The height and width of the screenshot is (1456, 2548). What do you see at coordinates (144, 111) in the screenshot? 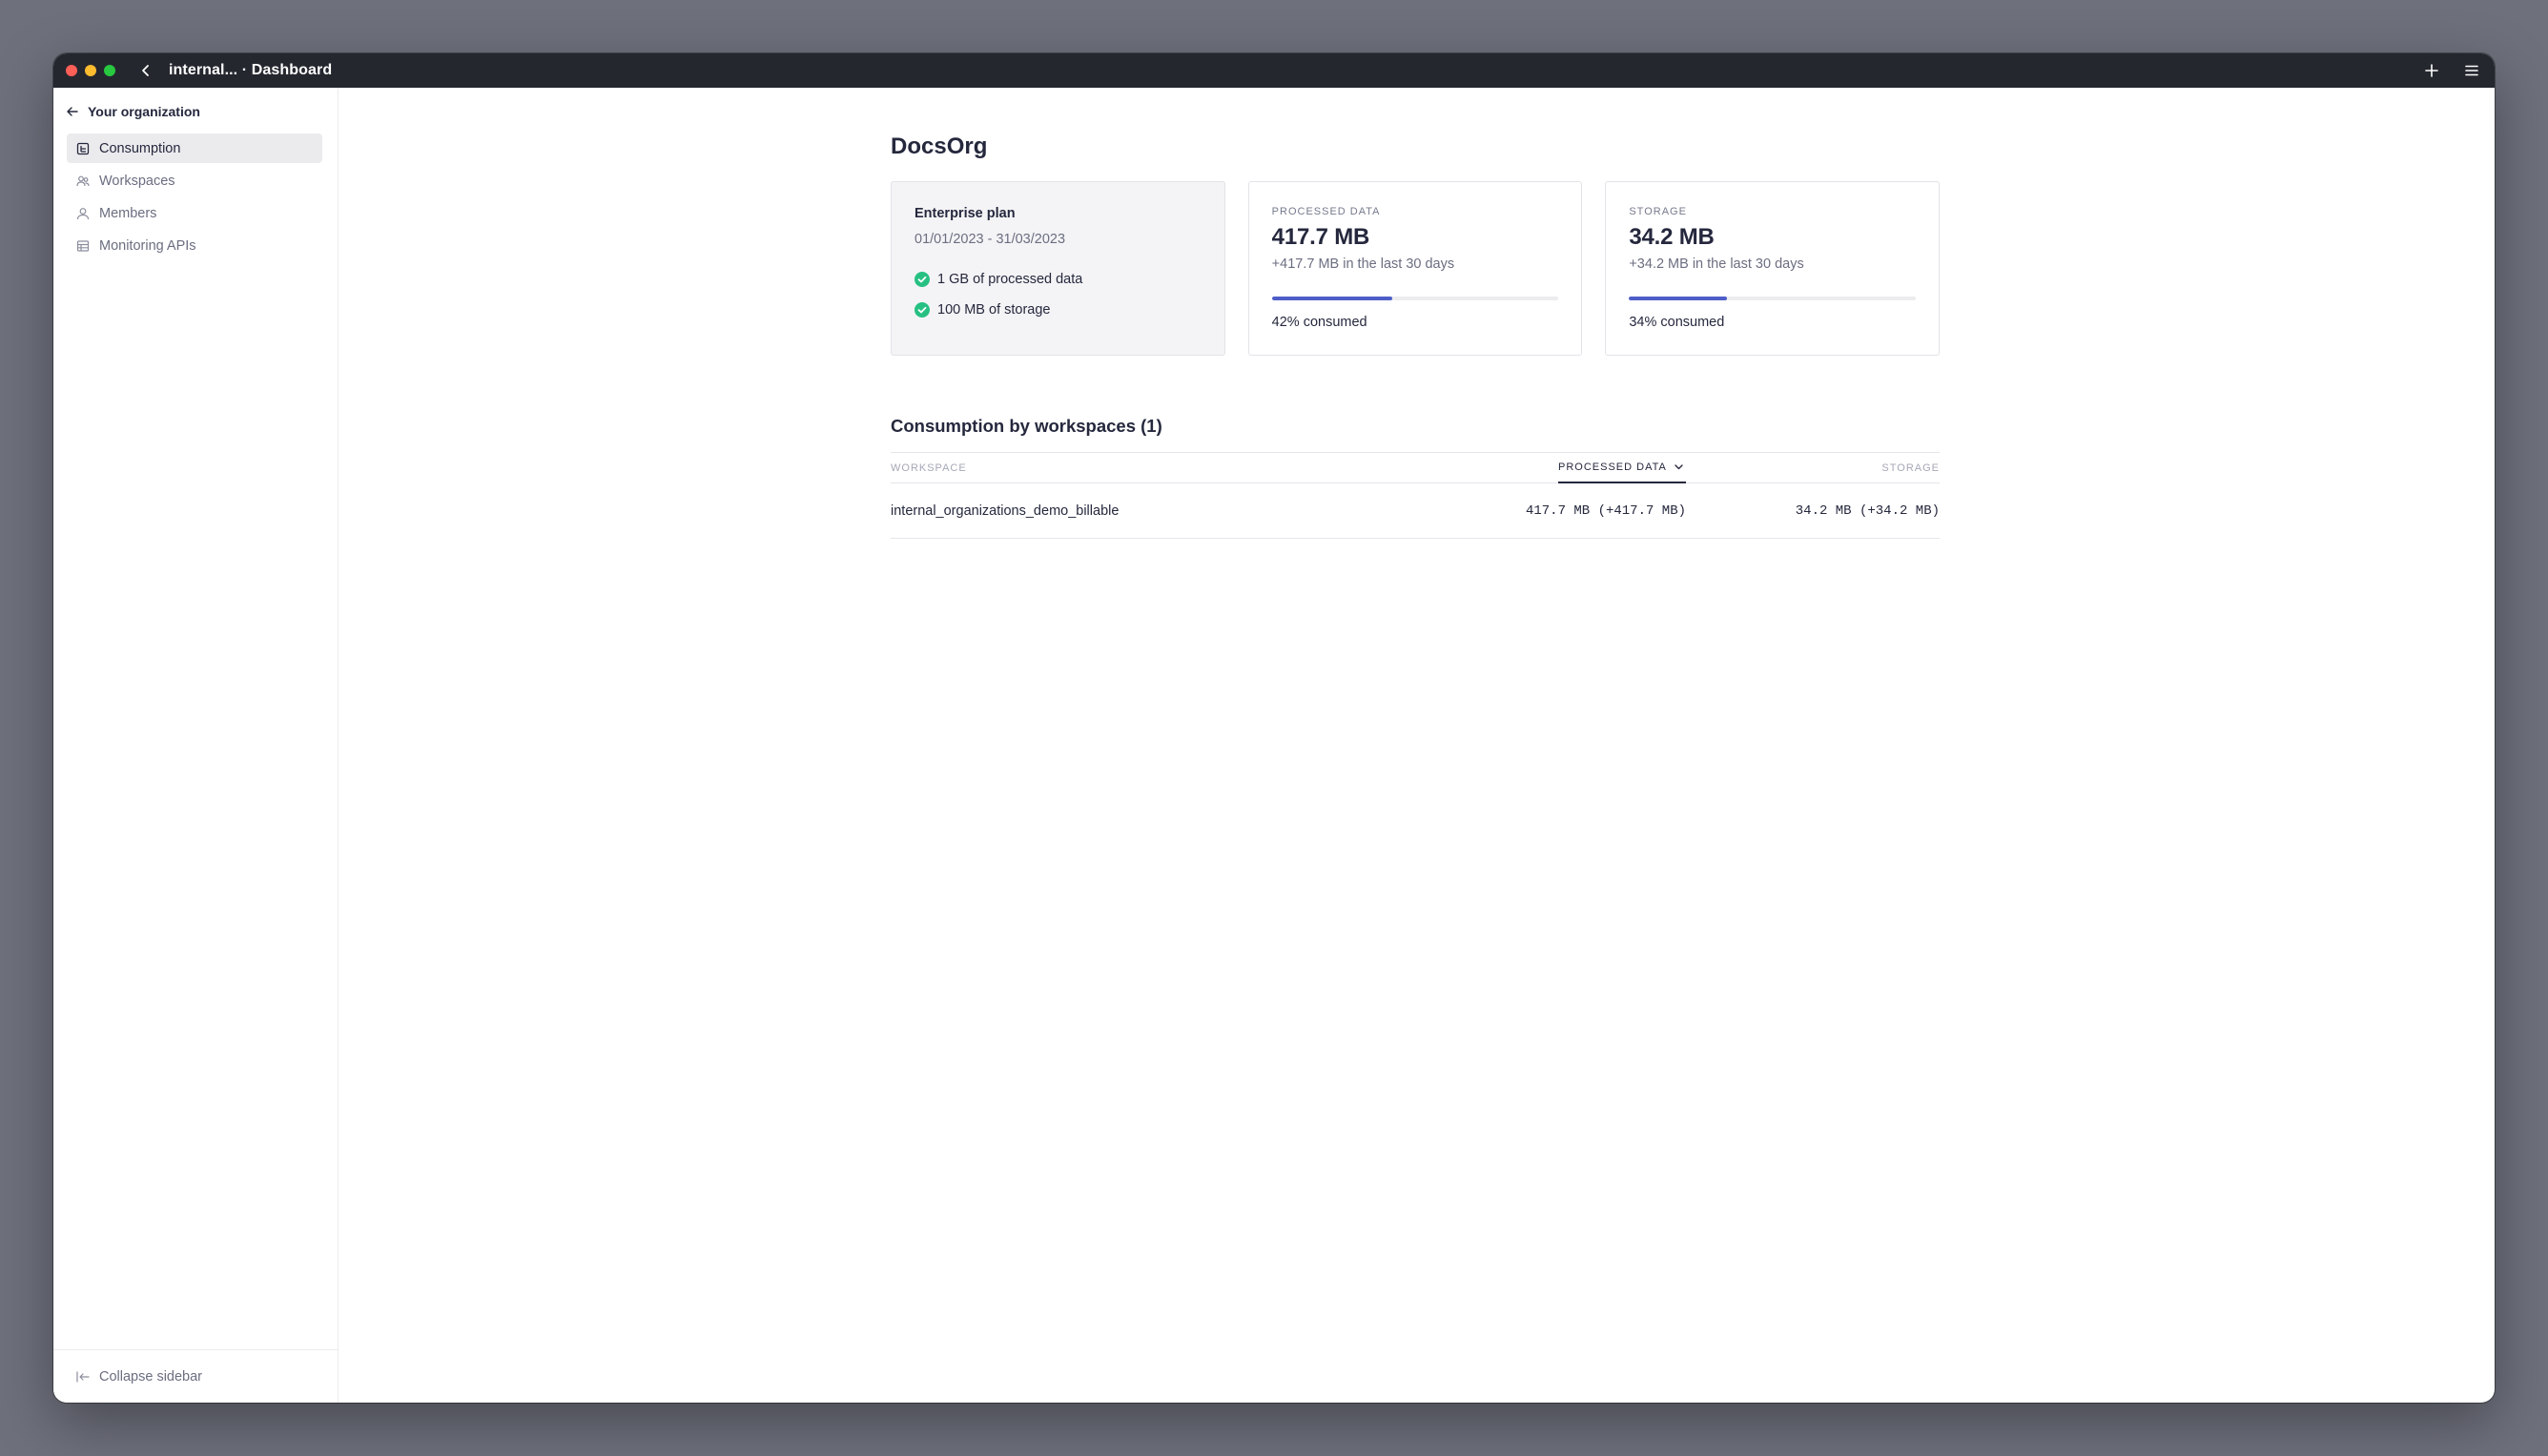
I see `back-label: Your organization` at bounding box center [144, 111].